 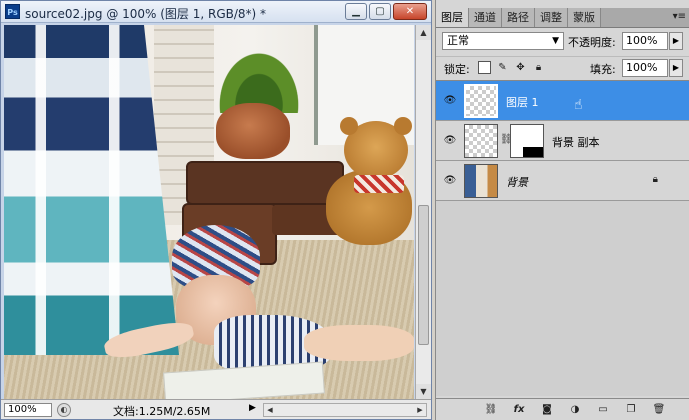 I want to click on clay-pot, so click(x=253, y=131).